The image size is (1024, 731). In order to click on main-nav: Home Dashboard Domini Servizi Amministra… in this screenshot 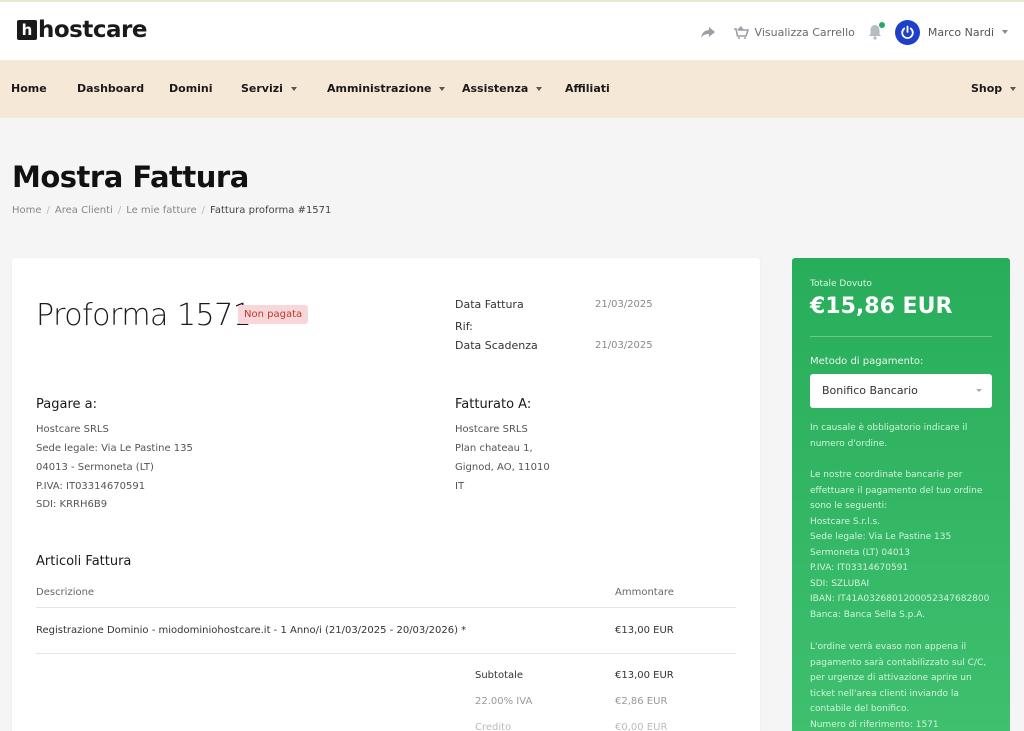, I will do `click(512, 89)`.